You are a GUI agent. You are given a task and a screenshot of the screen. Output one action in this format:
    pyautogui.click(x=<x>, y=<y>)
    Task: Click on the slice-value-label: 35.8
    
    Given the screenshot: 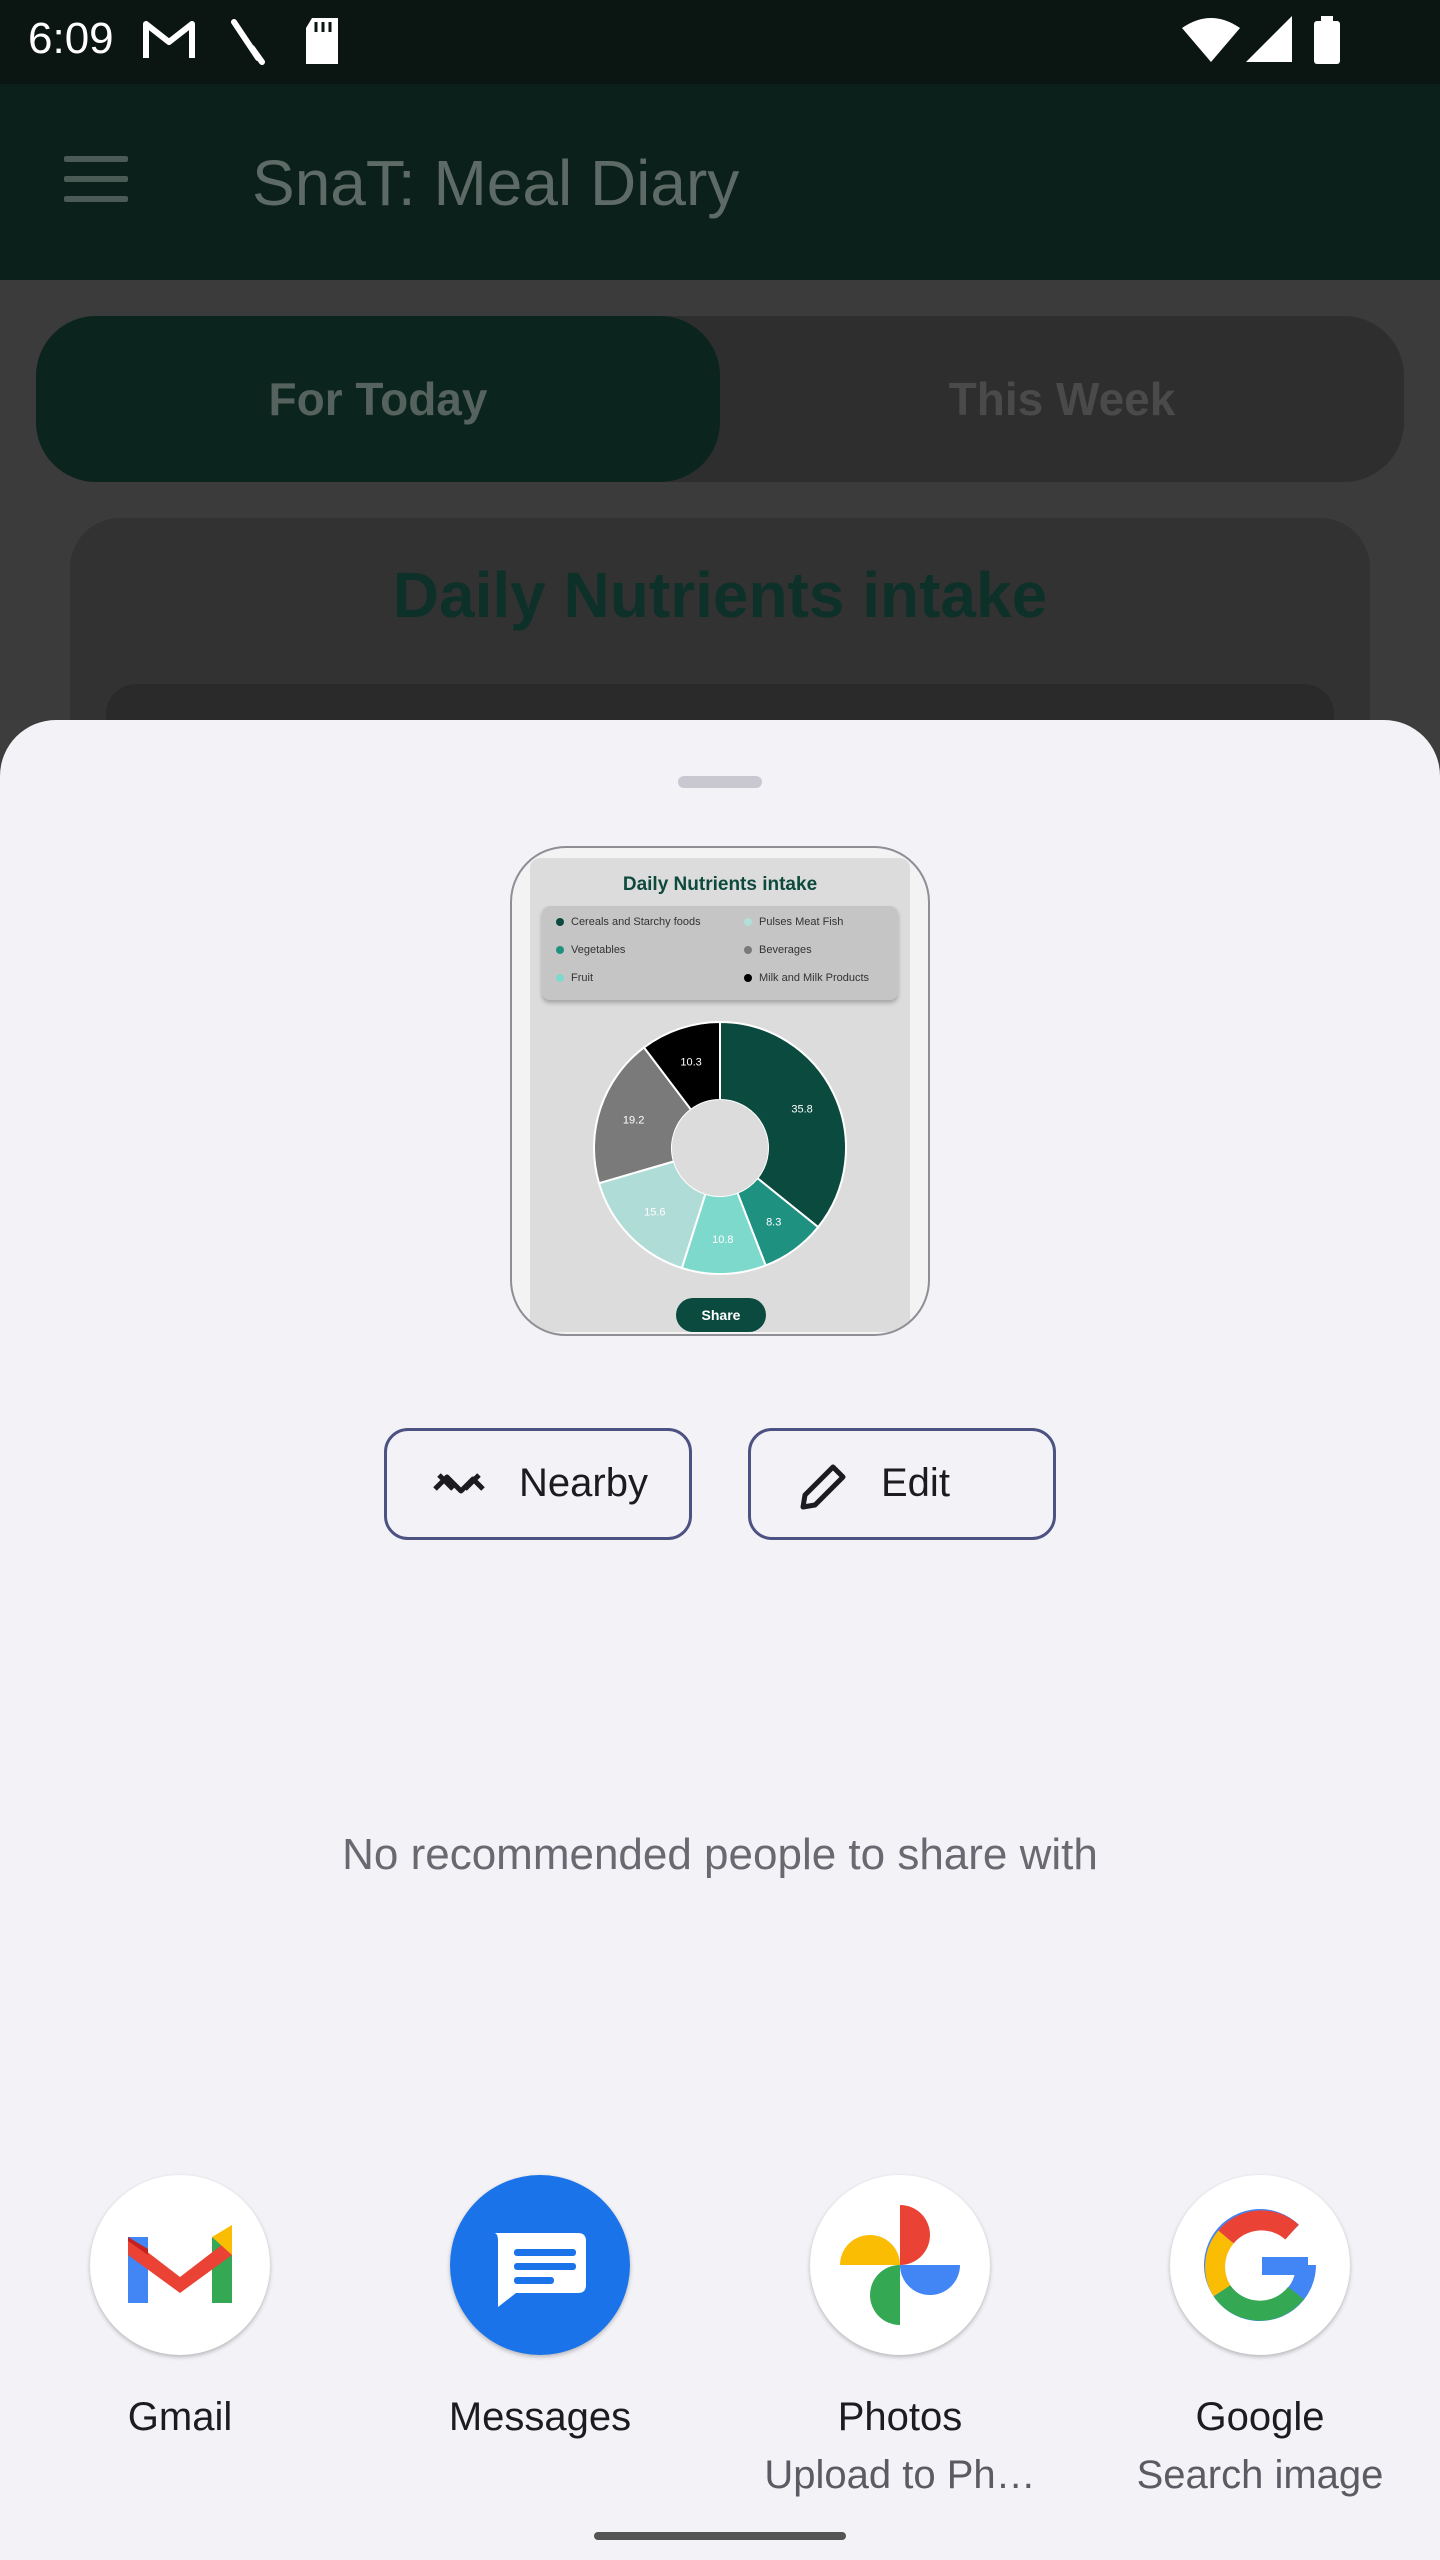 What is the action you would take?
    pyautogui.click(x=801, y=1110)
    